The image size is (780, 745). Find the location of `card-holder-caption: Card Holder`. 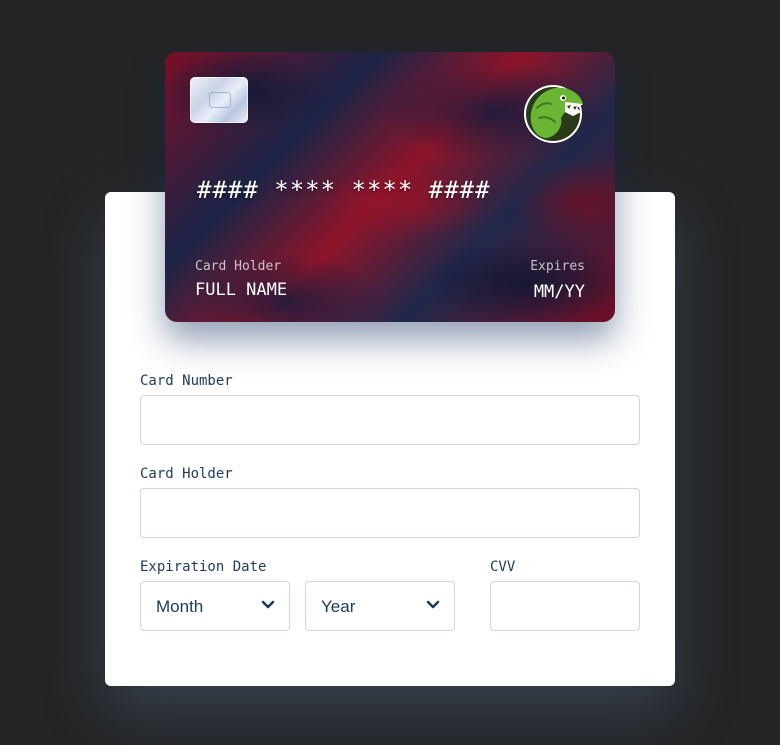

card-holder-caption: Card Holder is located at coordinates (238, 266).